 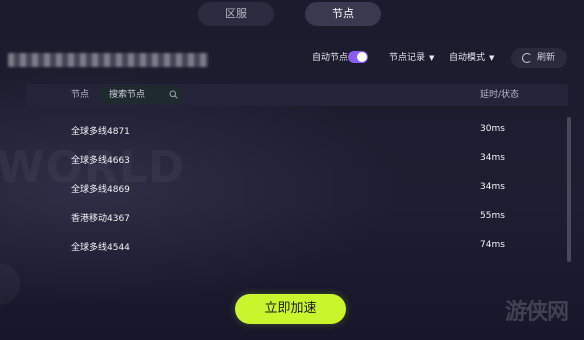 I want to click on toggle-knob, so click(x=362, y=57).